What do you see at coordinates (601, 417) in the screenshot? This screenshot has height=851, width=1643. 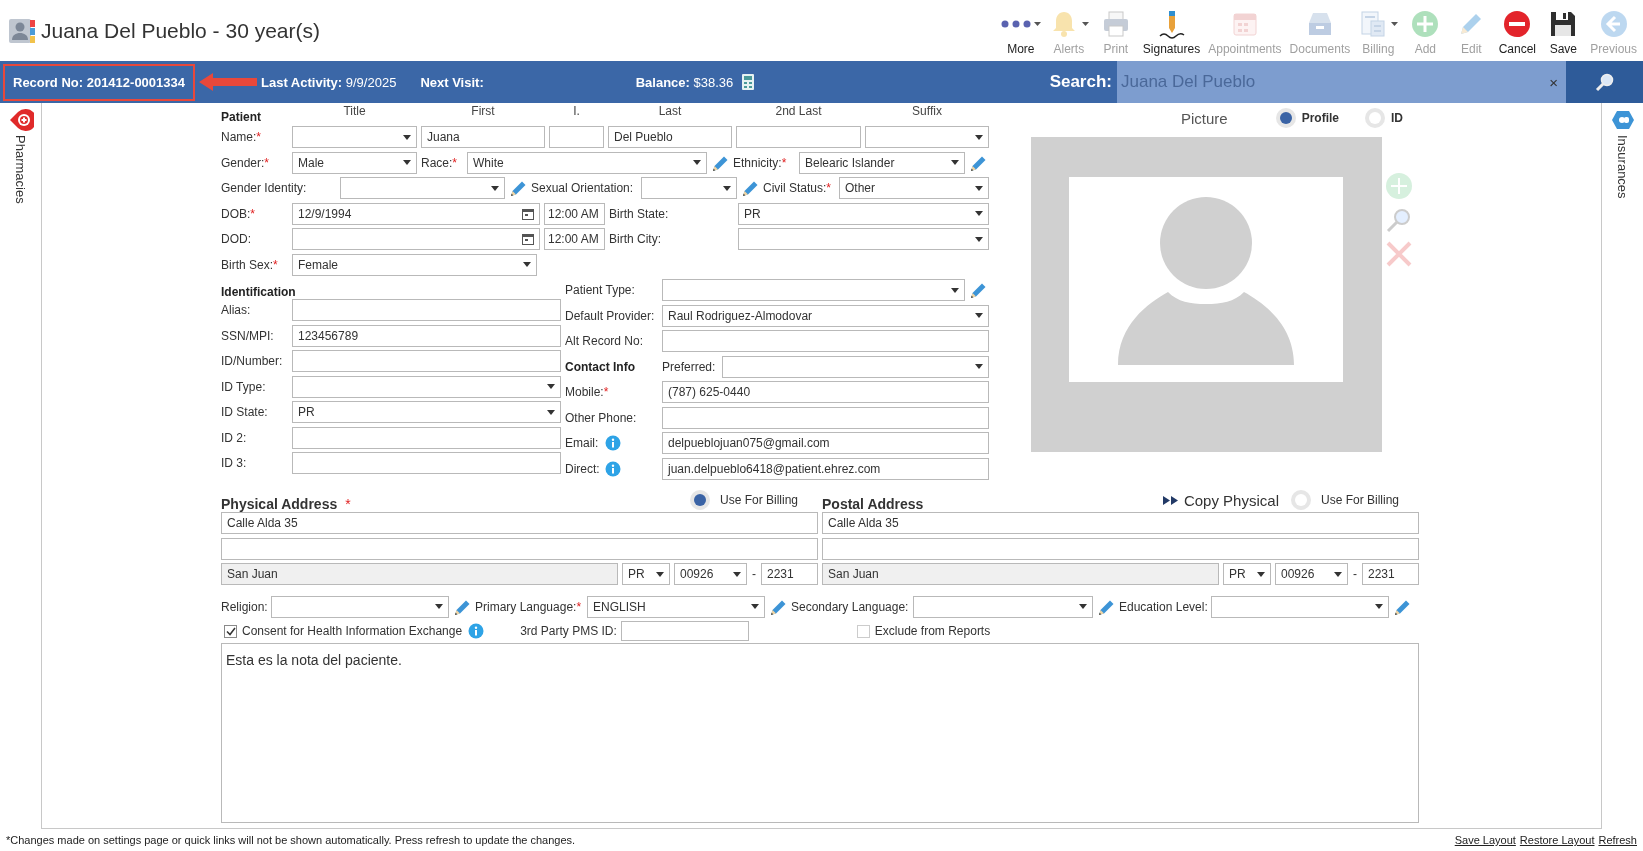 I see `field-label: Other Phone:` at bounding box center [601, 417].